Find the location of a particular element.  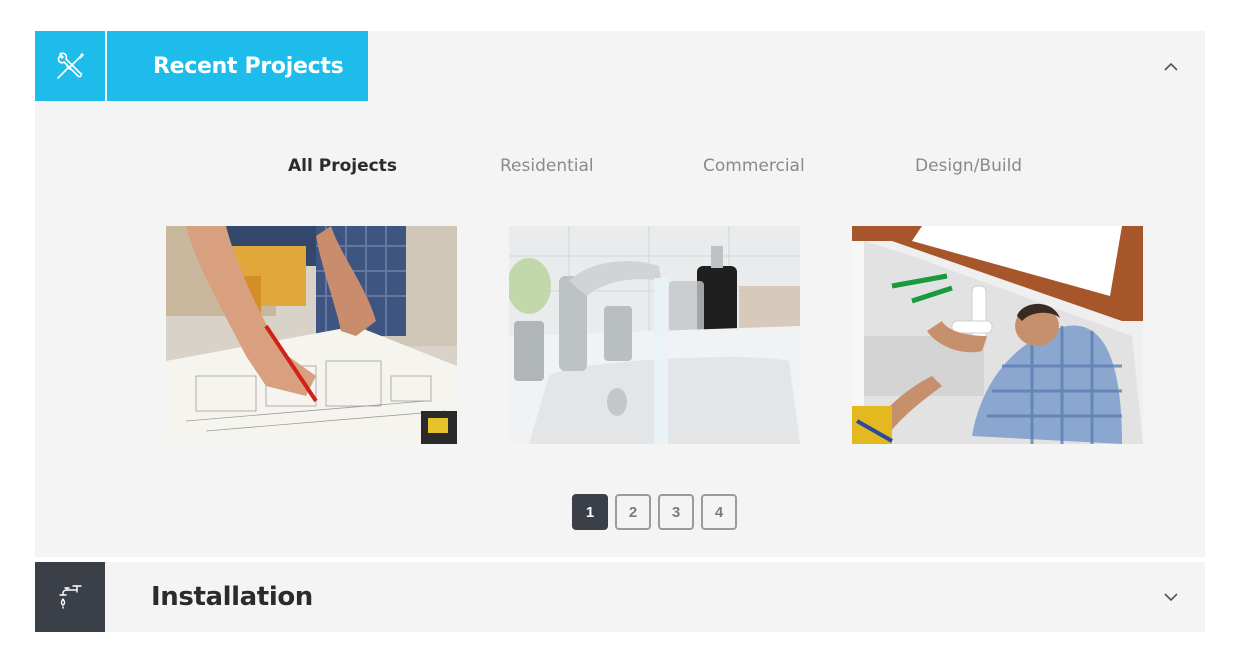

recent-projects-icon-box is located at coordinates (70, 66).